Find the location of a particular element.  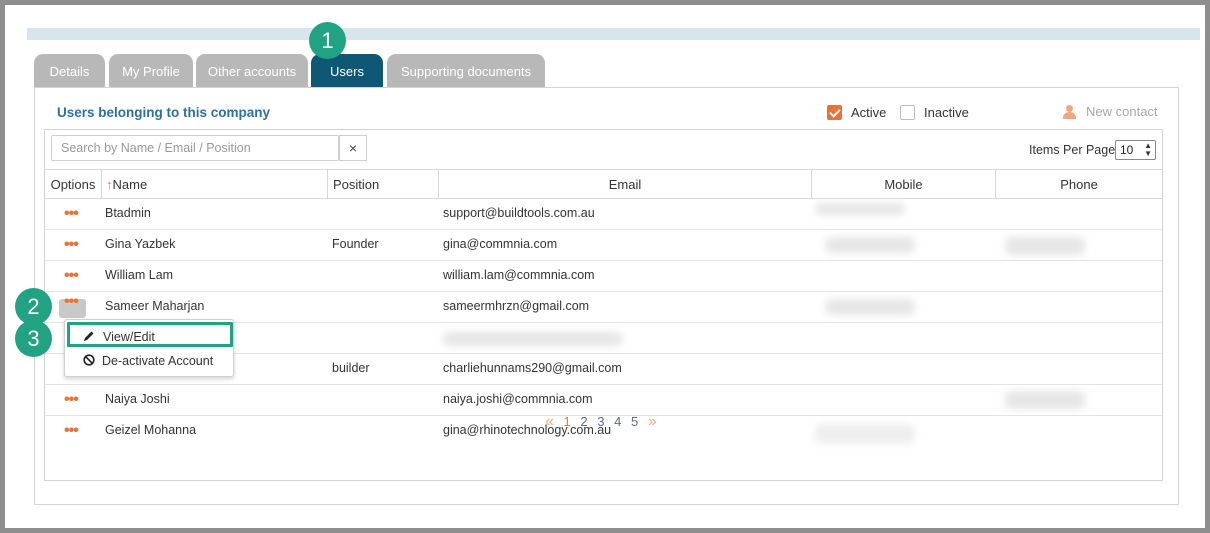

table-row: ••• Btadmin support@buildtools.com.au is located at coordinates (603, 214).